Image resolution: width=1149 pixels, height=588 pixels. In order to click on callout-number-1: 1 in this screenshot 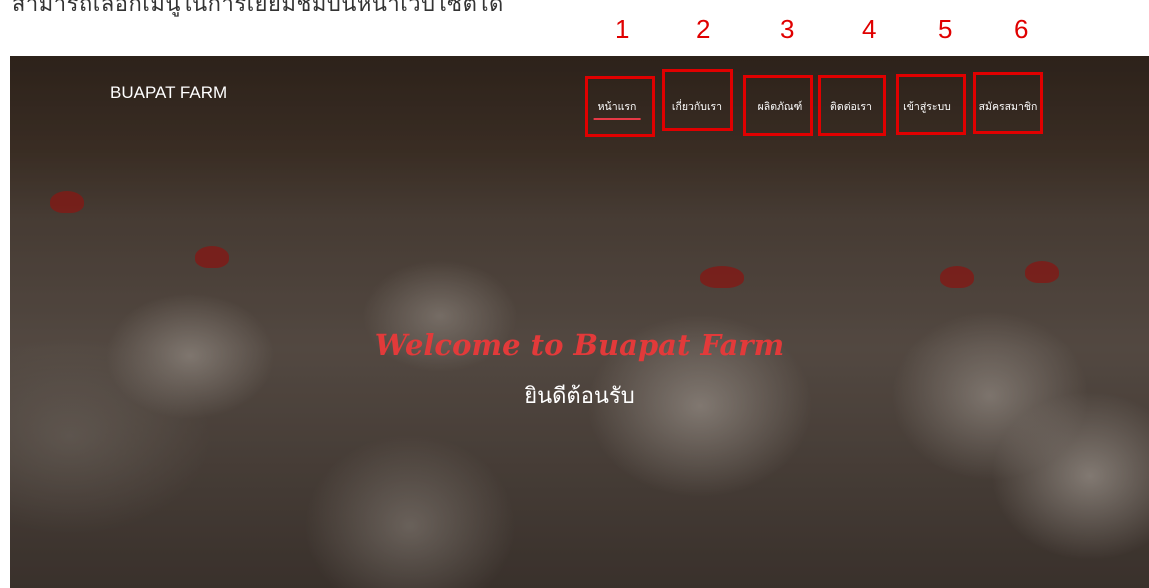, I will do `click(622, 29)`.